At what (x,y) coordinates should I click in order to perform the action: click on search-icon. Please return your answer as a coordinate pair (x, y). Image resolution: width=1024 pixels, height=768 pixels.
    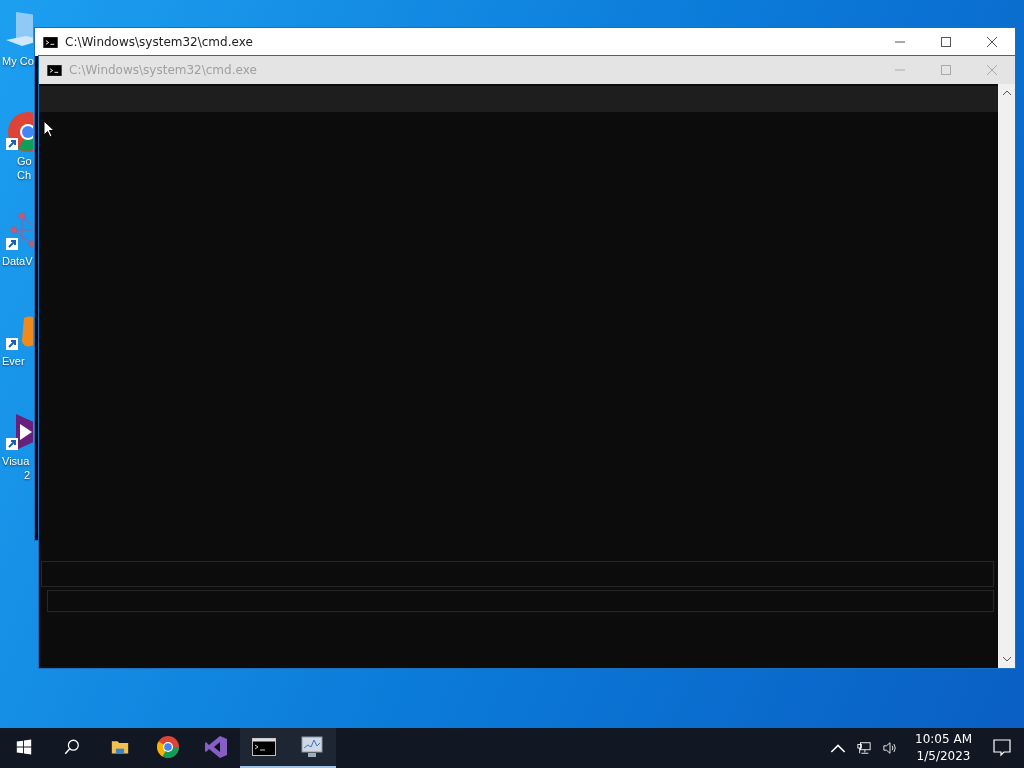
    Looking at the image, I should click on (72, 747).